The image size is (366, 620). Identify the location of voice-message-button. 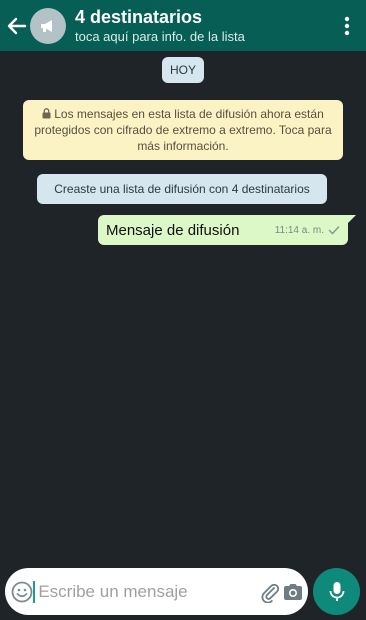
(336, 591).